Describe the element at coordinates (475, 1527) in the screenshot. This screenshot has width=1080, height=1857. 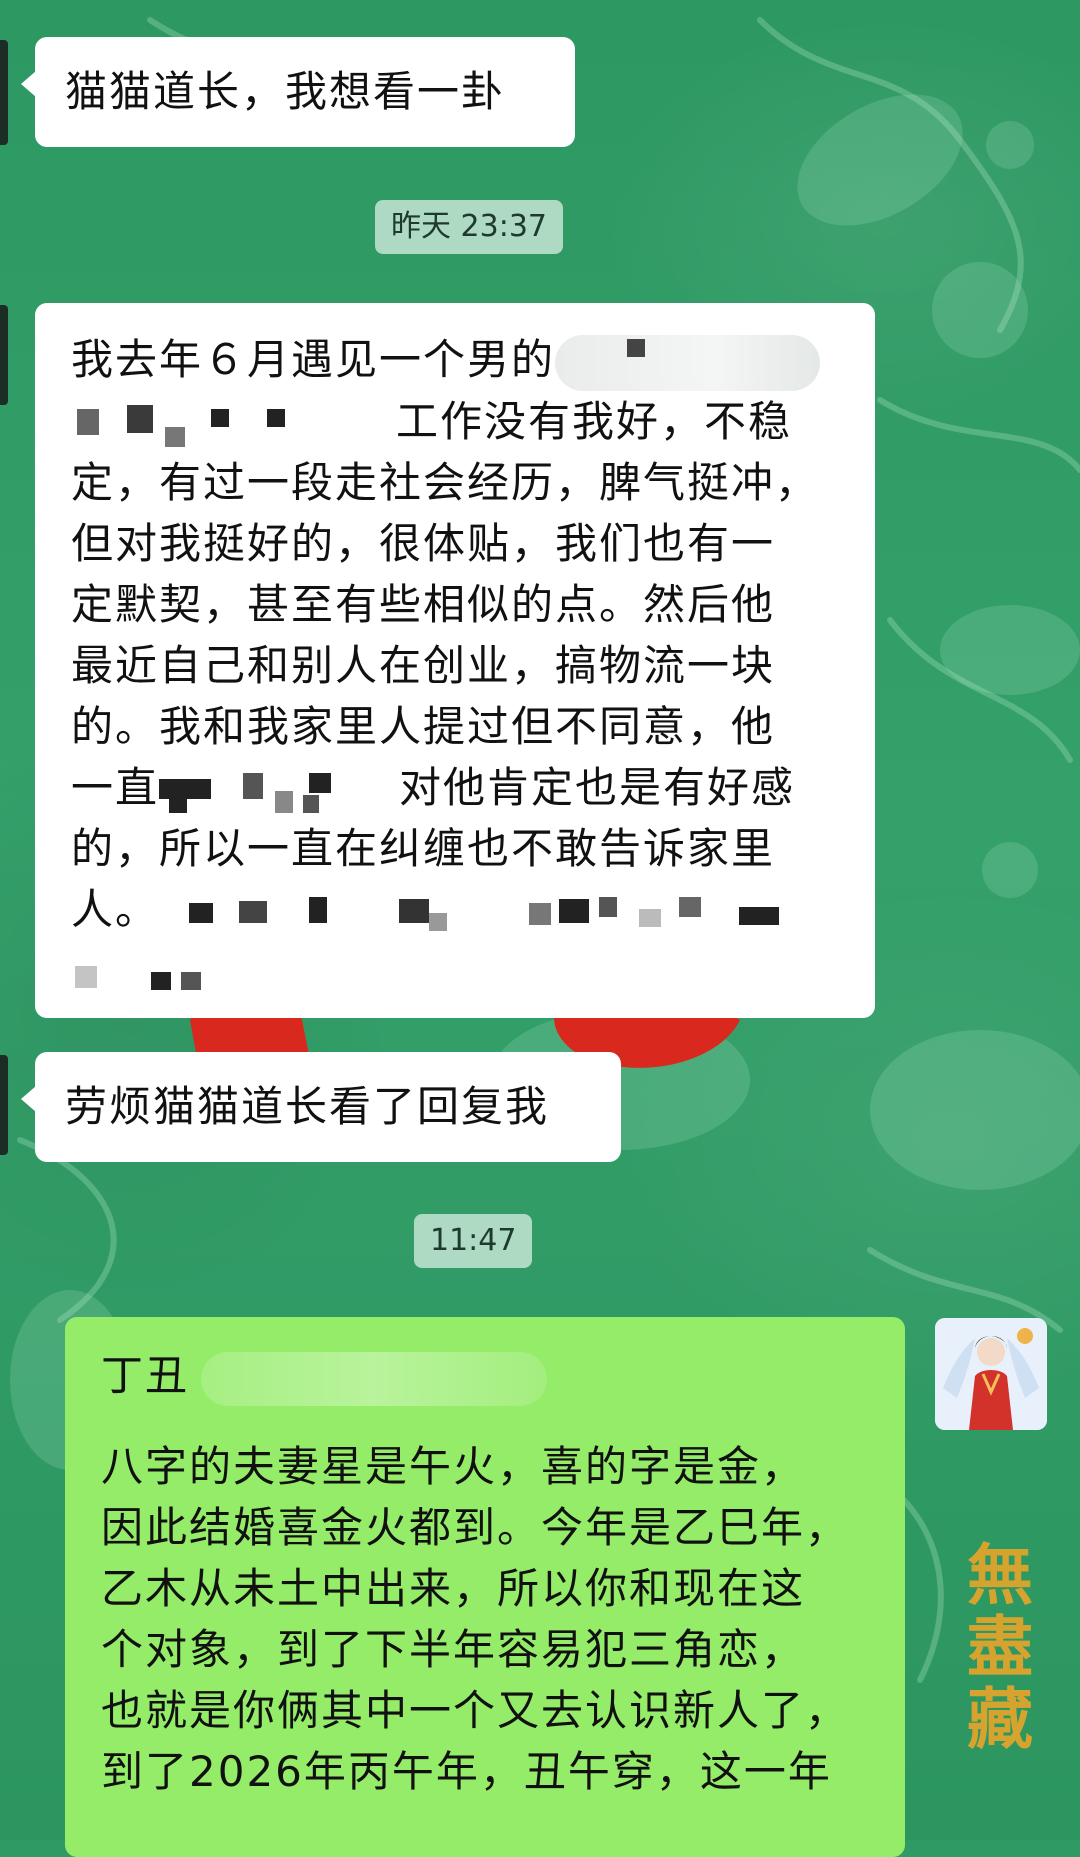
I see `message-line: 因此结婚喜金火都到。今年是乙巳年，` at that location.